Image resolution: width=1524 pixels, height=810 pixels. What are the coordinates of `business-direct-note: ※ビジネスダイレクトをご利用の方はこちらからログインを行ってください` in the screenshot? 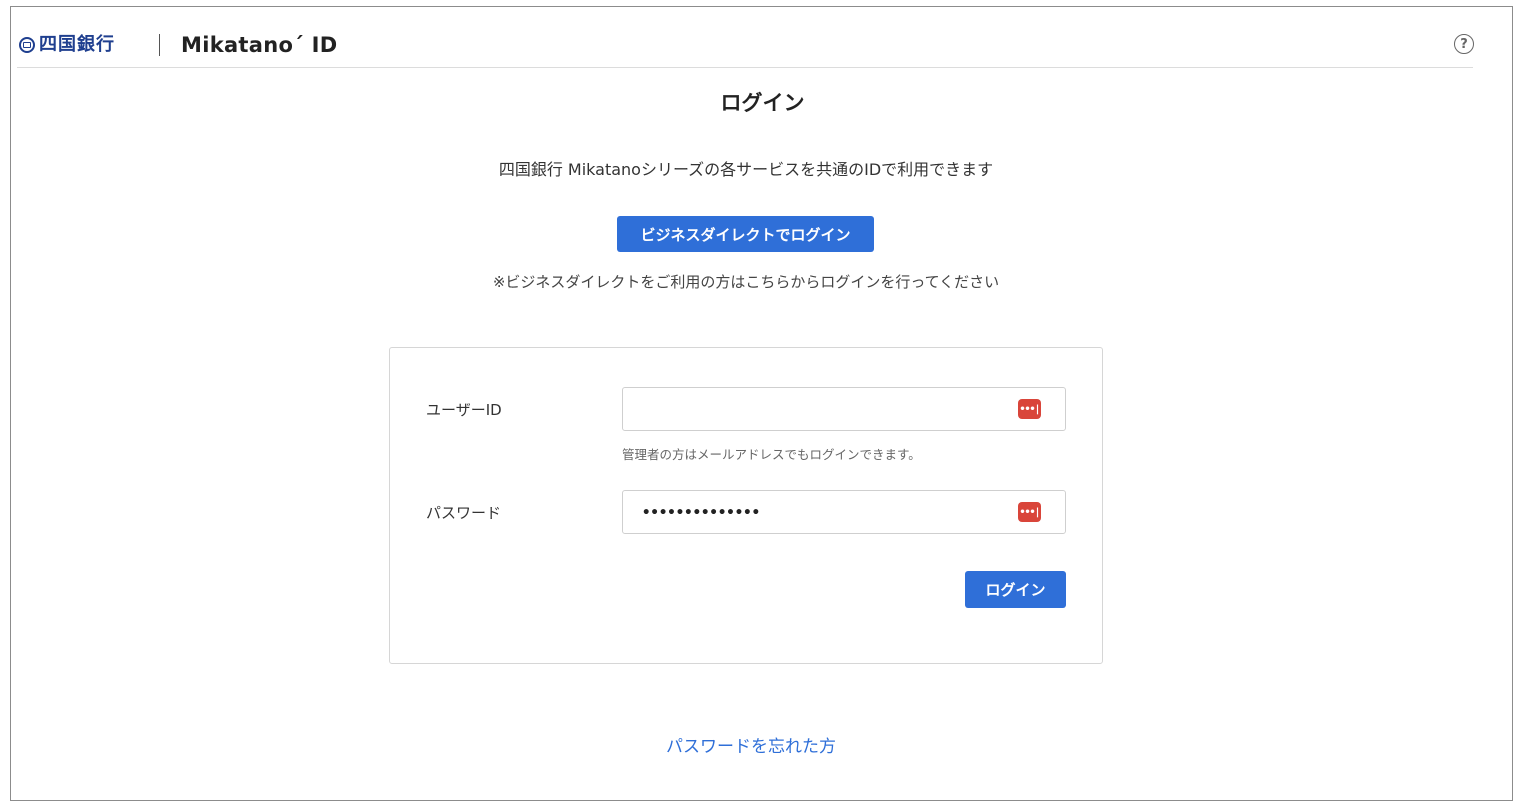 It's located at (746, 282).